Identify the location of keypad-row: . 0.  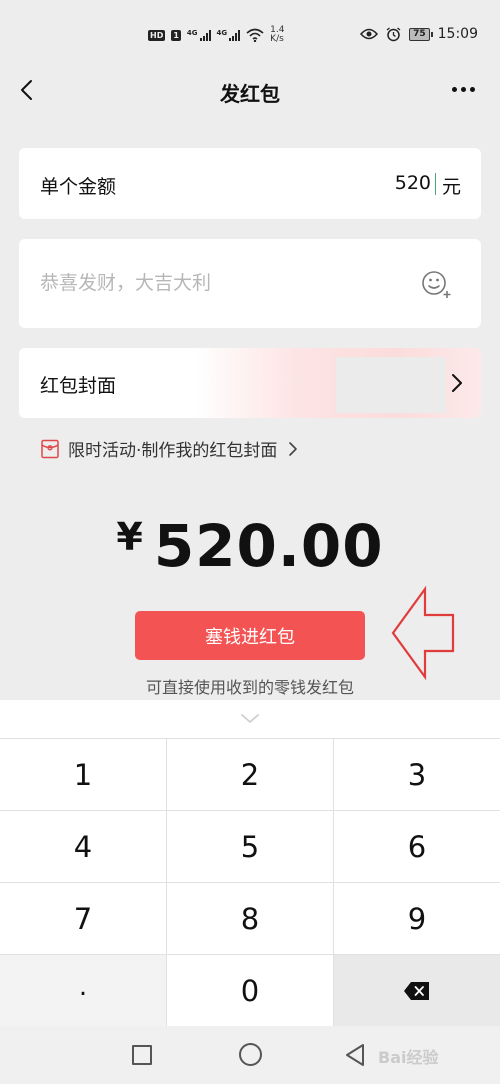
(250, 991).